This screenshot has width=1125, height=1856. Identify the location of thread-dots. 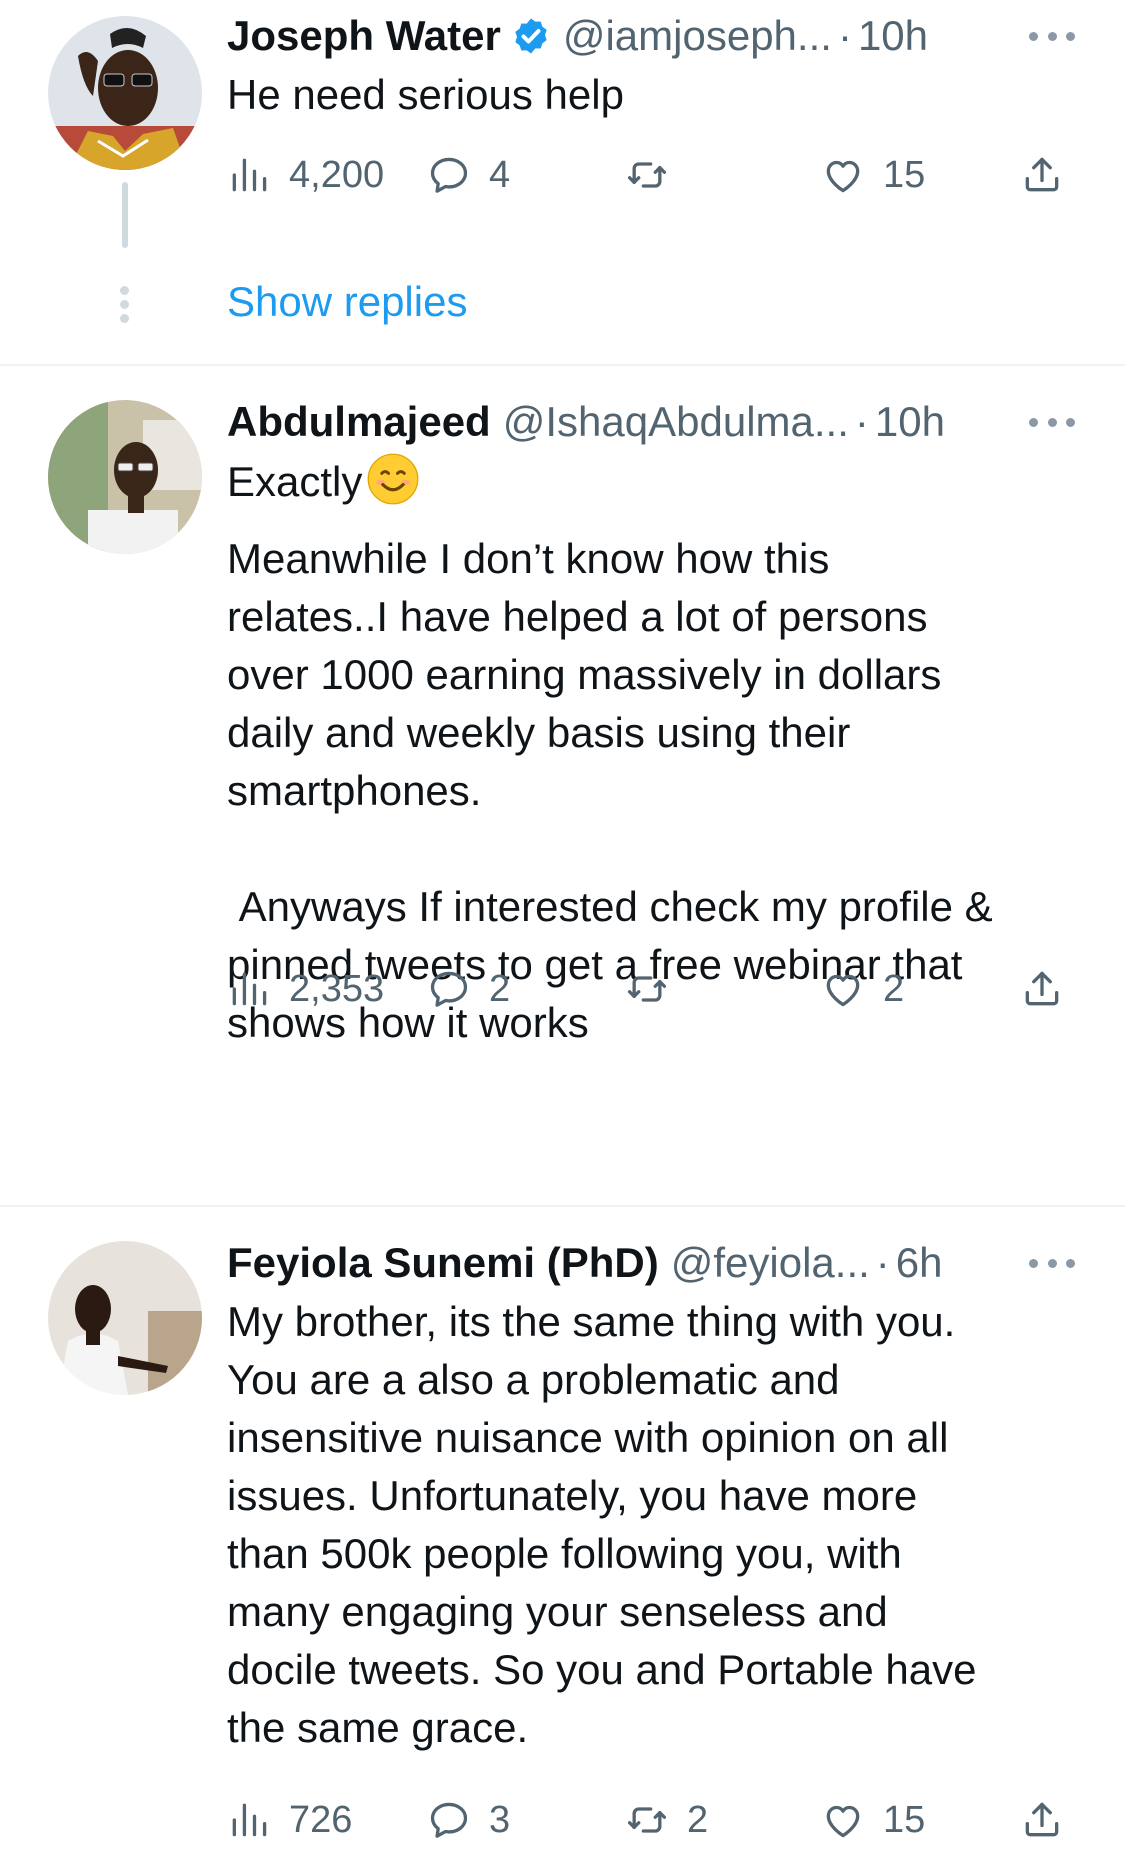
(125, 307).